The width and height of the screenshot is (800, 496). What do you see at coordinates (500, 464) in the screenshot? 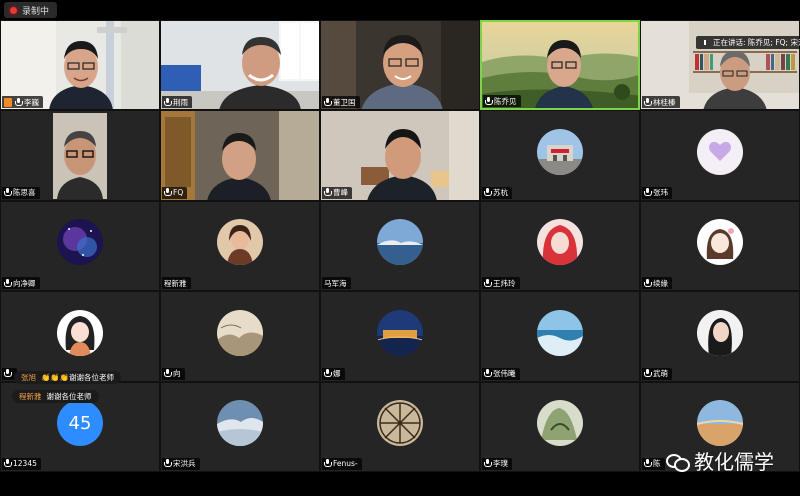
I see `participant-name: 李璞` at bounding box center [500, 464].